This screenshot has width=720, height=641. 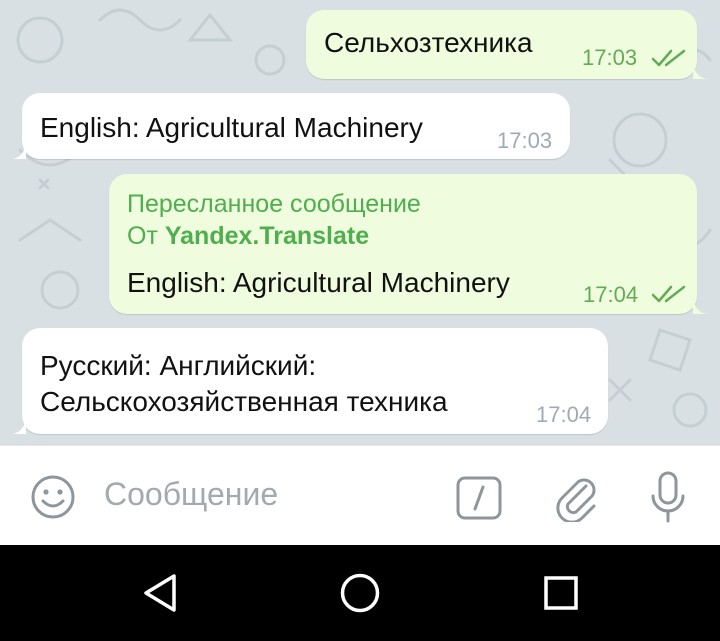 I want to click on microphone-icon, so click(x=668, y=497).